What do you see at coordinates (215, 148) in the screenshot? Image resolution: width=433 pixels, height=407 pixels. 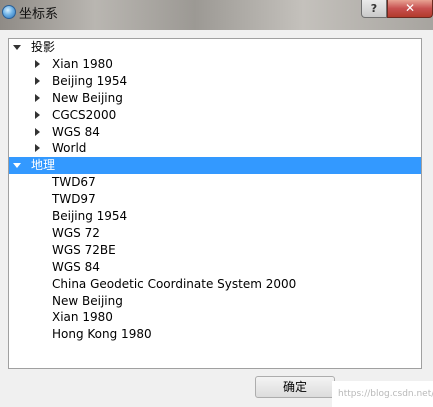 I see `tree-item: World` at bounding box center [215, 148].